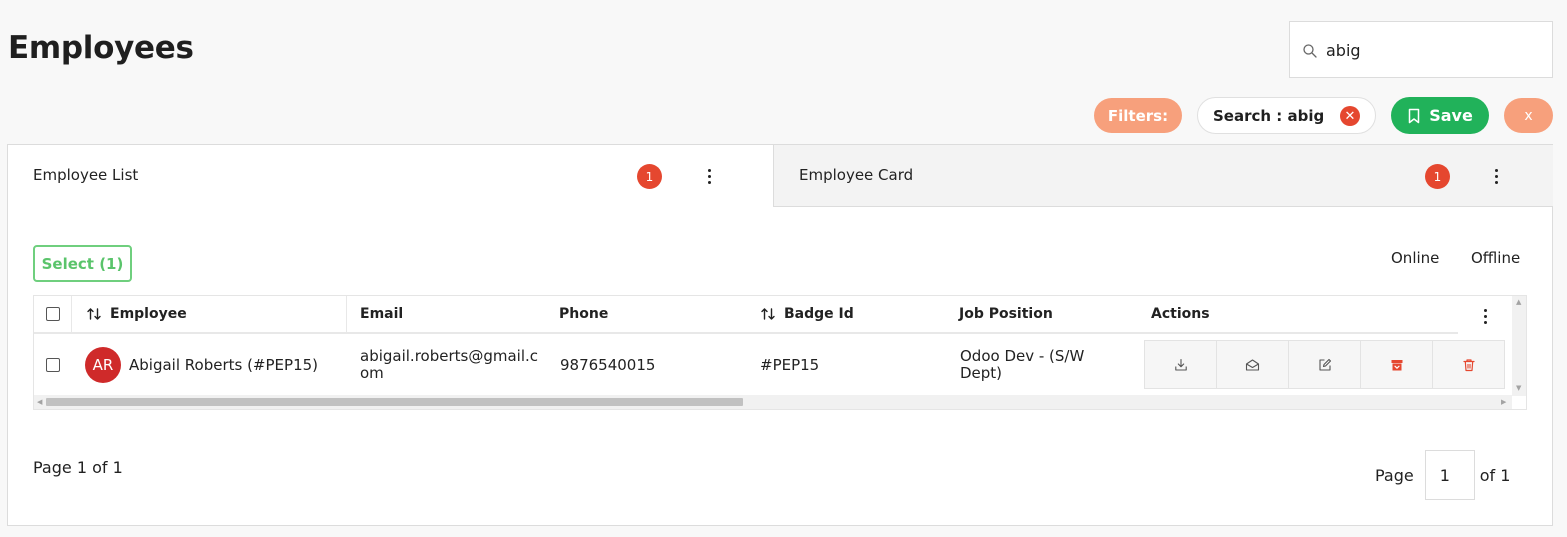  I want to click on page-label: Page, so click(1394, 475).